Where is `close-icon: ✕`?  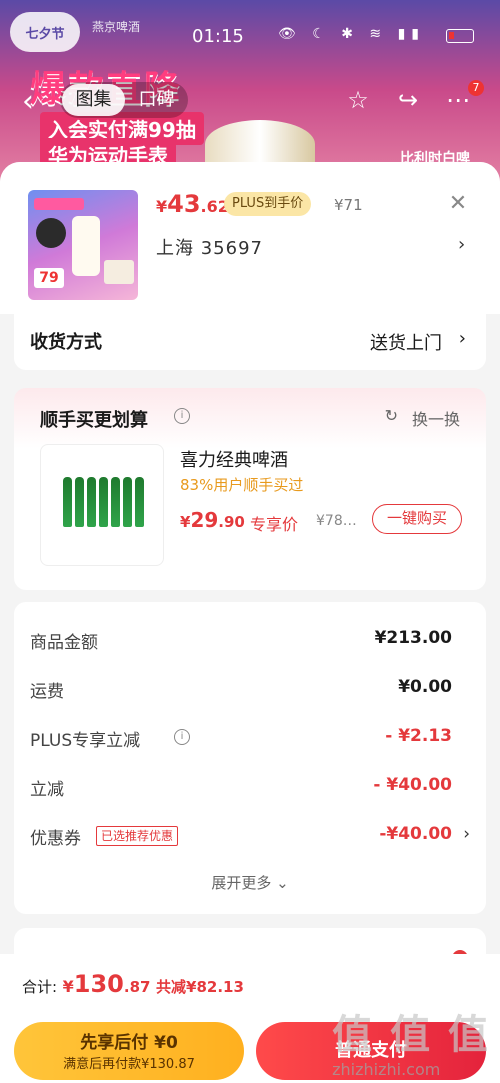
close-icon: ✕ is located at coordinates (458, 204).